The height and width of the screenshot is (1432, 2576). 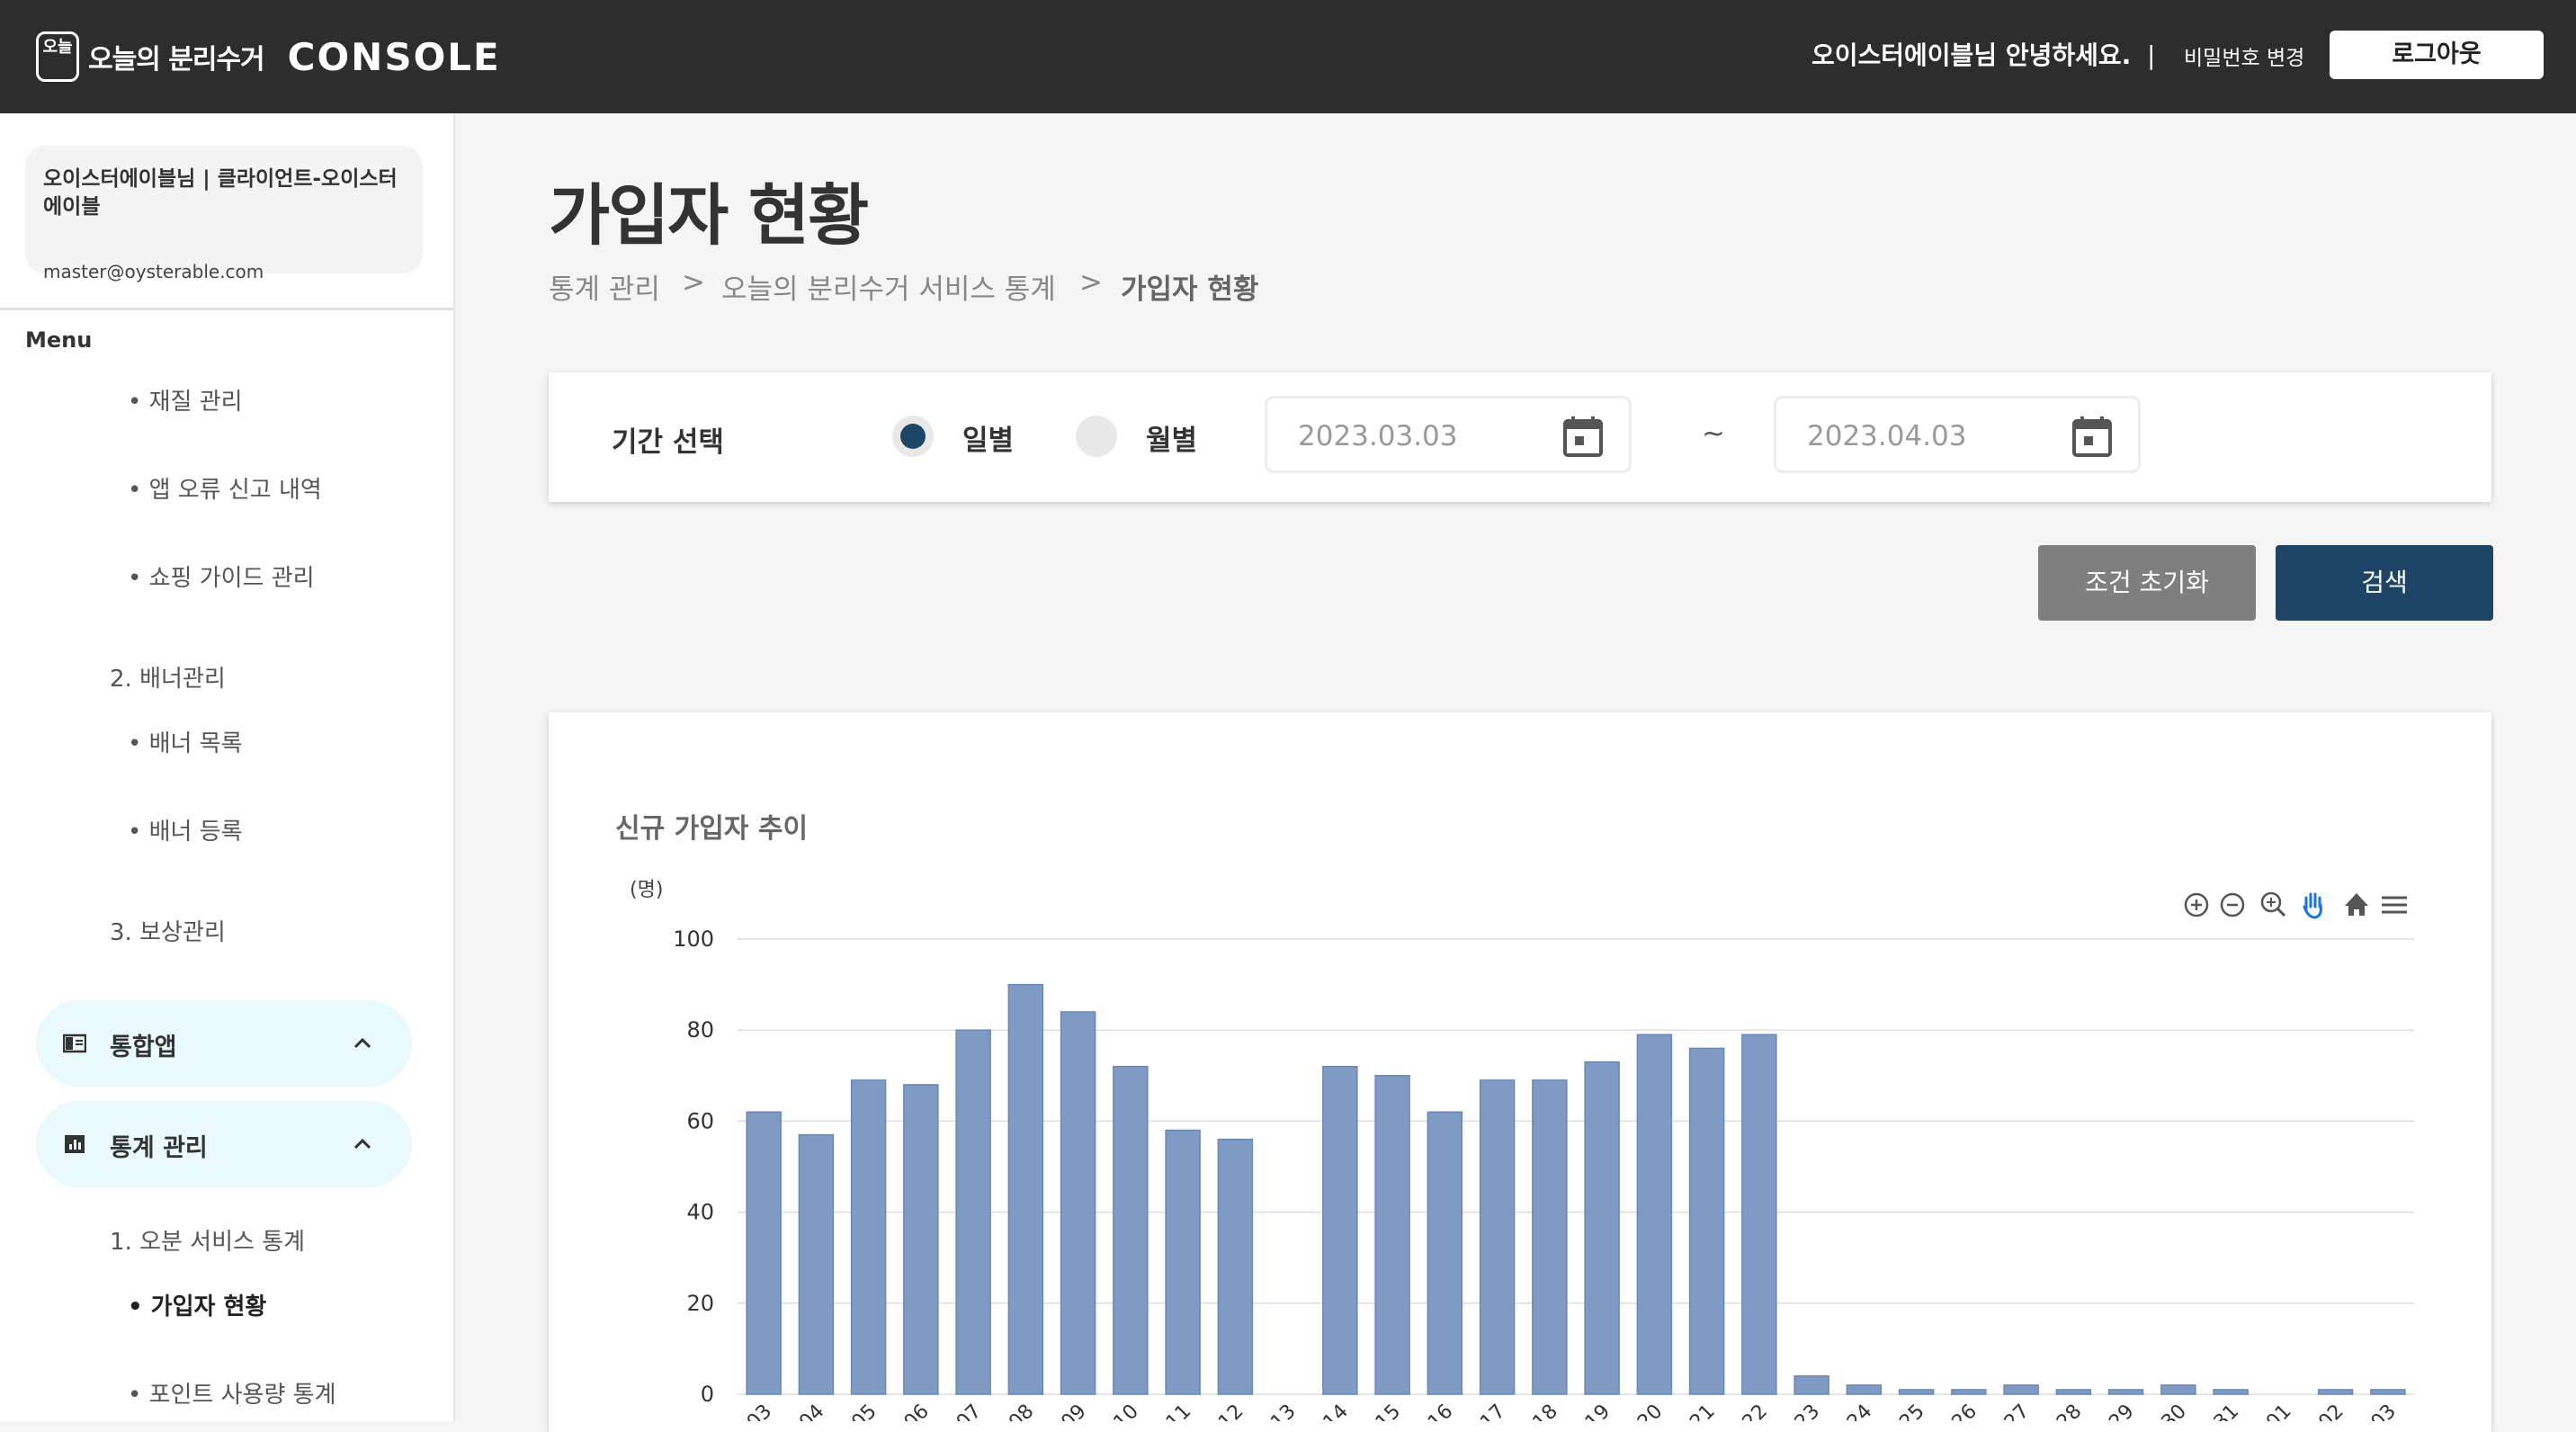 I want to click on x-tick-label: 28, so click(x=2069, y=1411).